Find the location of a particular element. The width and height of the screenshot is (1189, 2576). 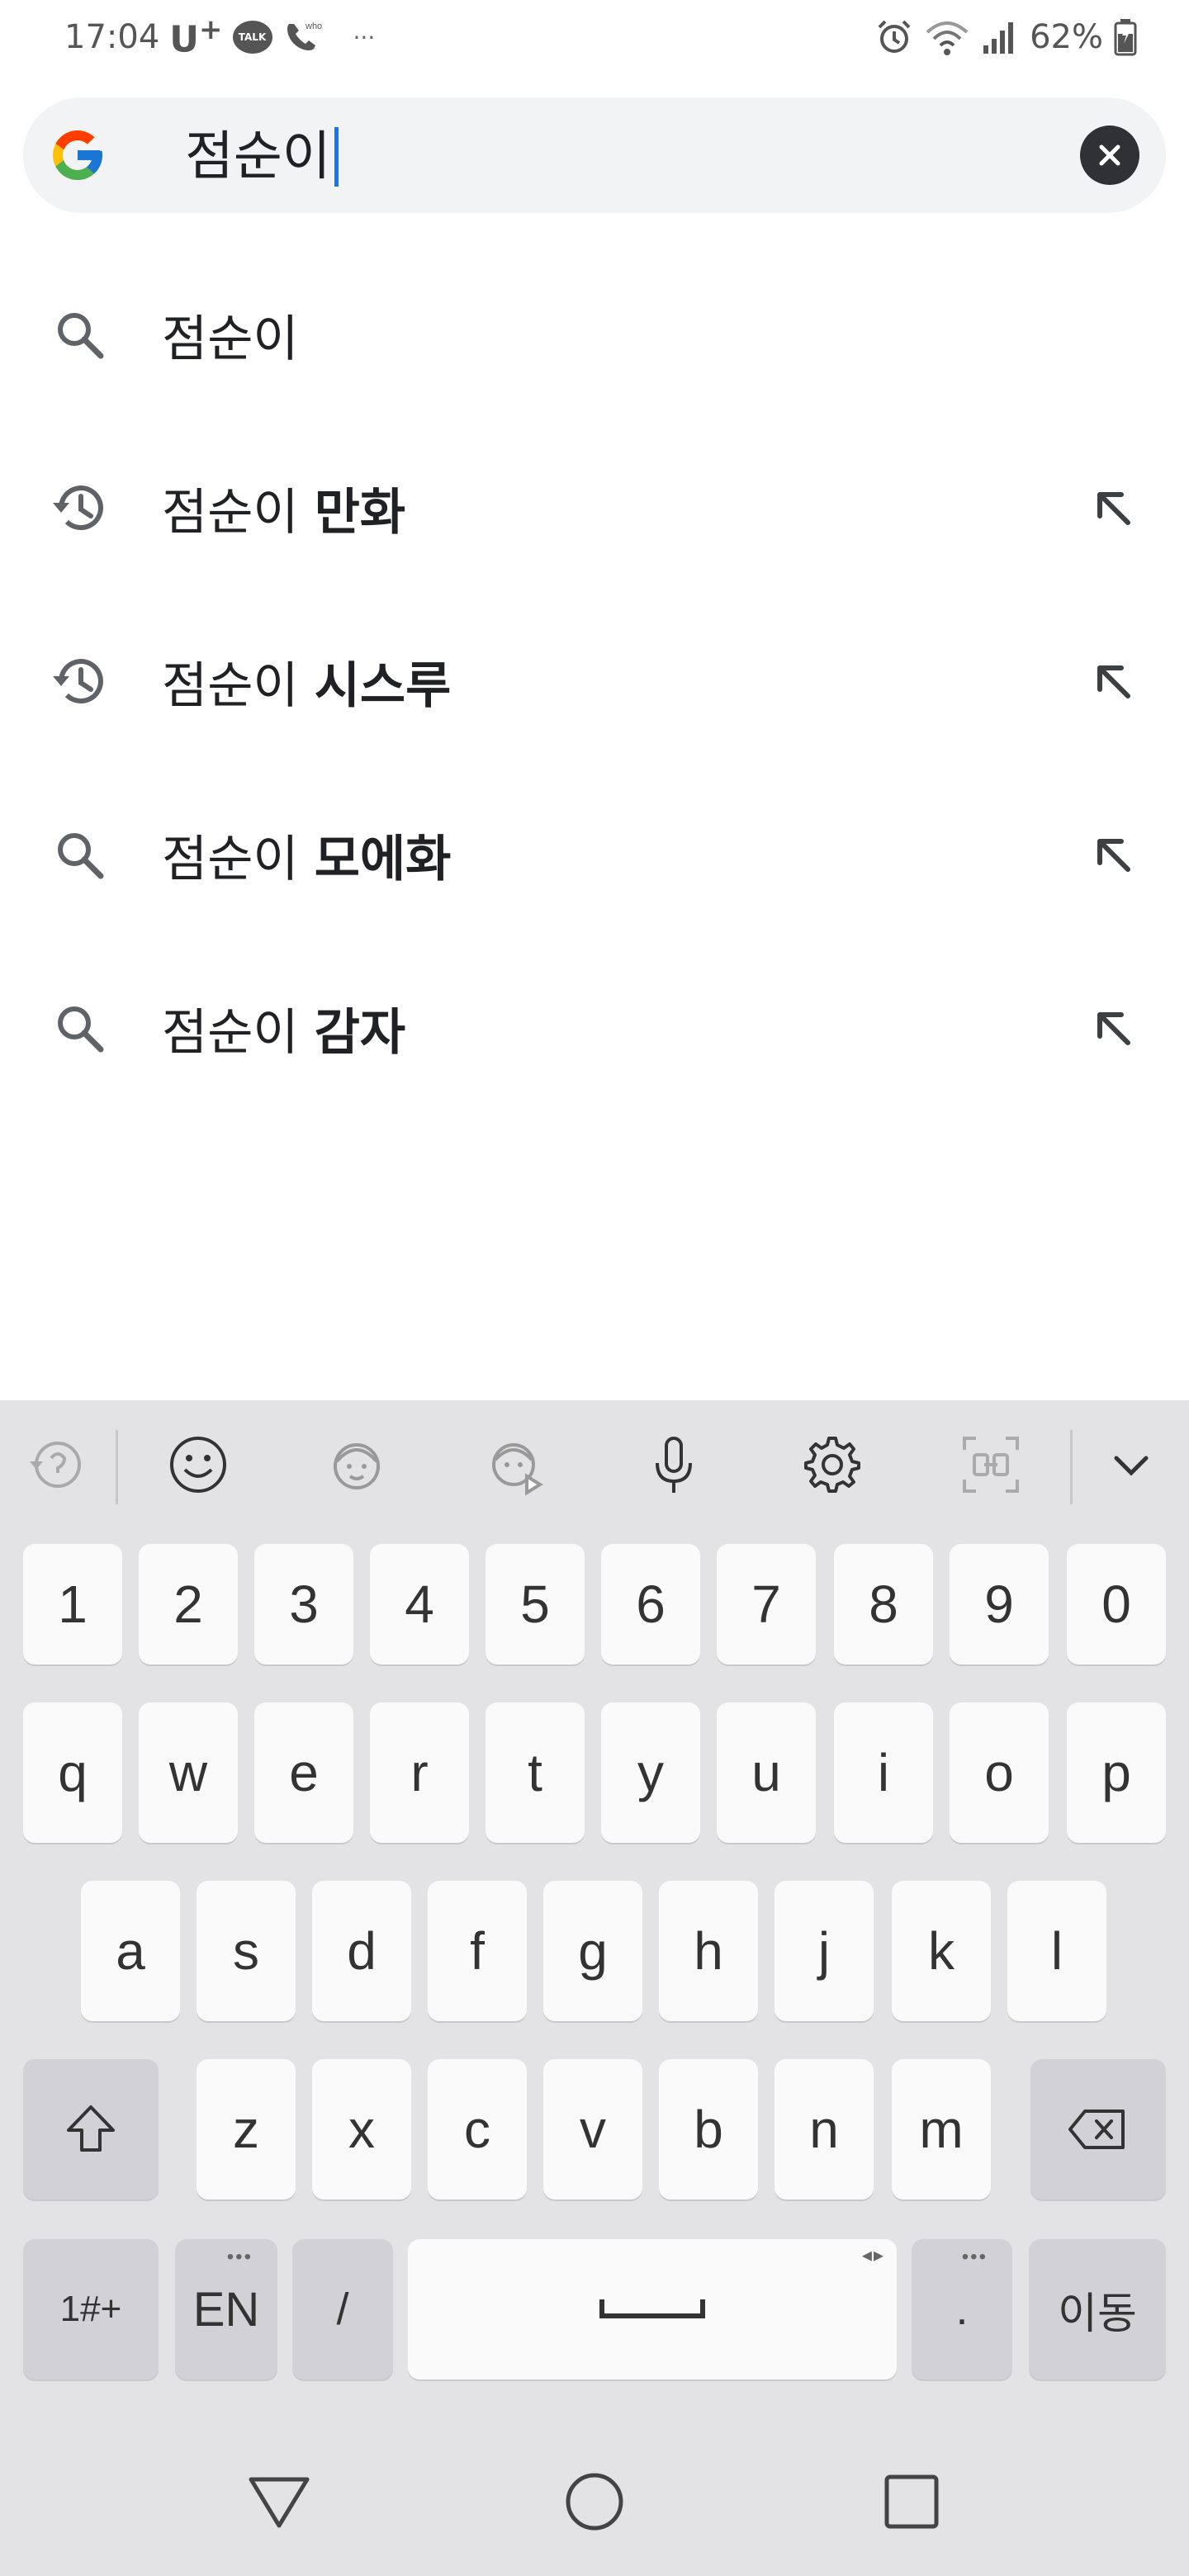

whowho-call-icon: who is located at coordinates (304, 35).